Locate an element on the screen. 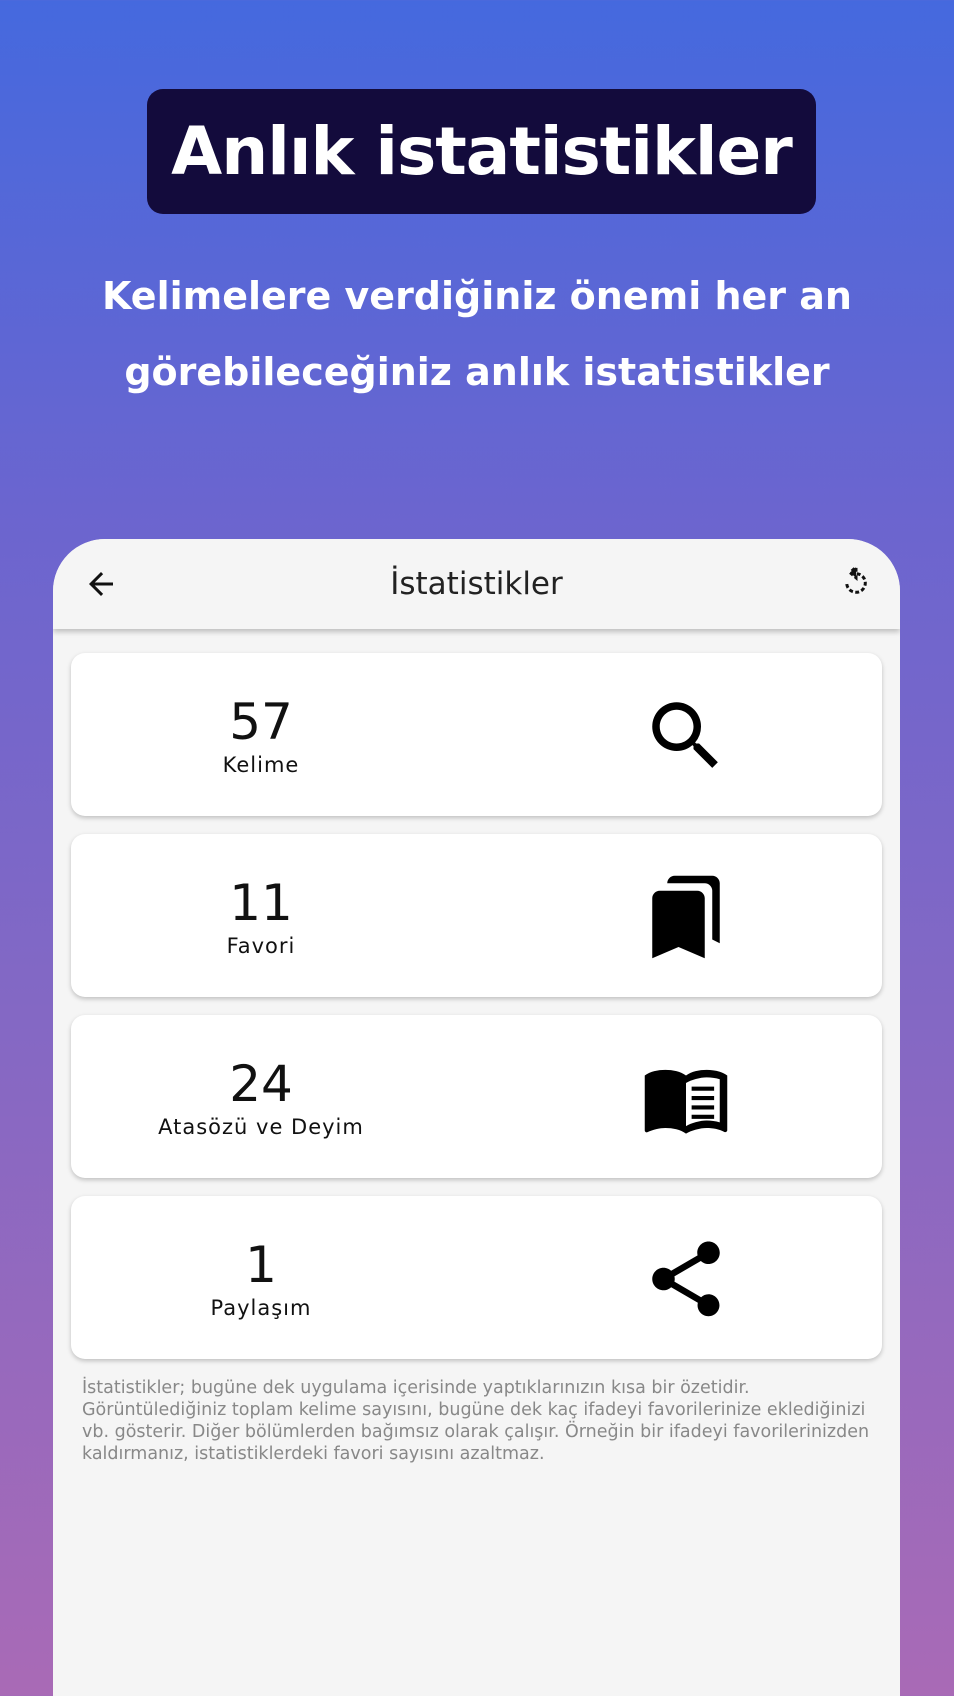 This screenshot has width=954, height=1696. app-bar: İstatistikler is located at coordinates (476, 584).